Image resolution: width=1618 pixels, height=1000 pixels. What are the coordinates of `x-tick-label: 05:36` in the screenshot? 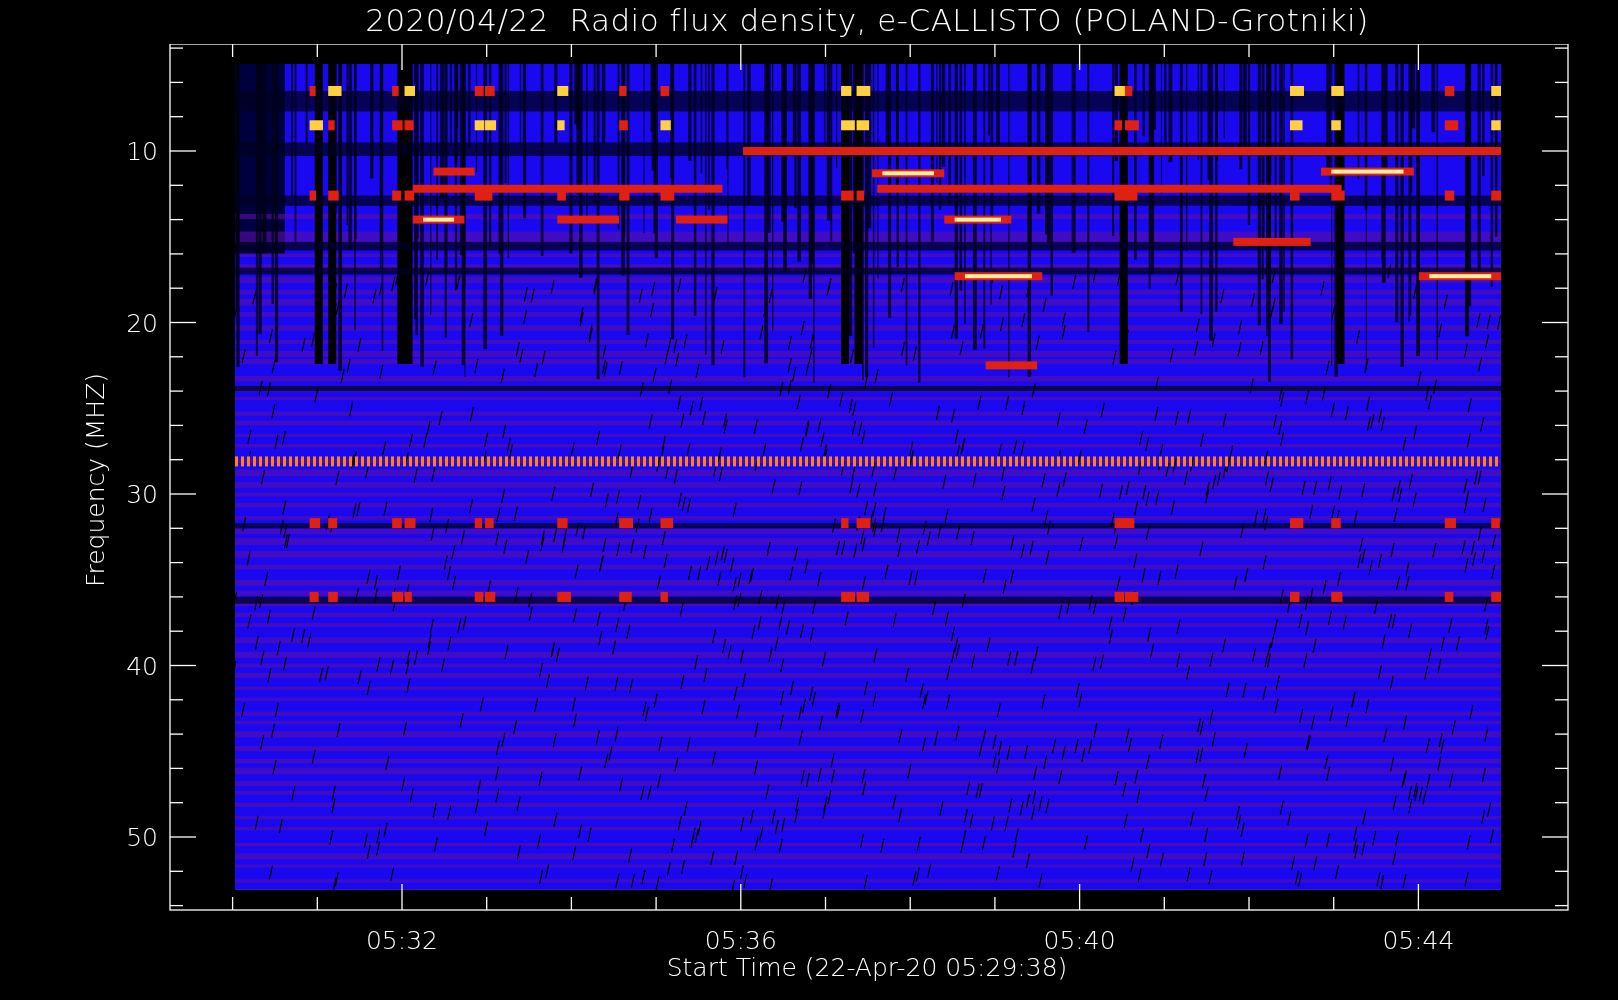 It's located at (740, 940).